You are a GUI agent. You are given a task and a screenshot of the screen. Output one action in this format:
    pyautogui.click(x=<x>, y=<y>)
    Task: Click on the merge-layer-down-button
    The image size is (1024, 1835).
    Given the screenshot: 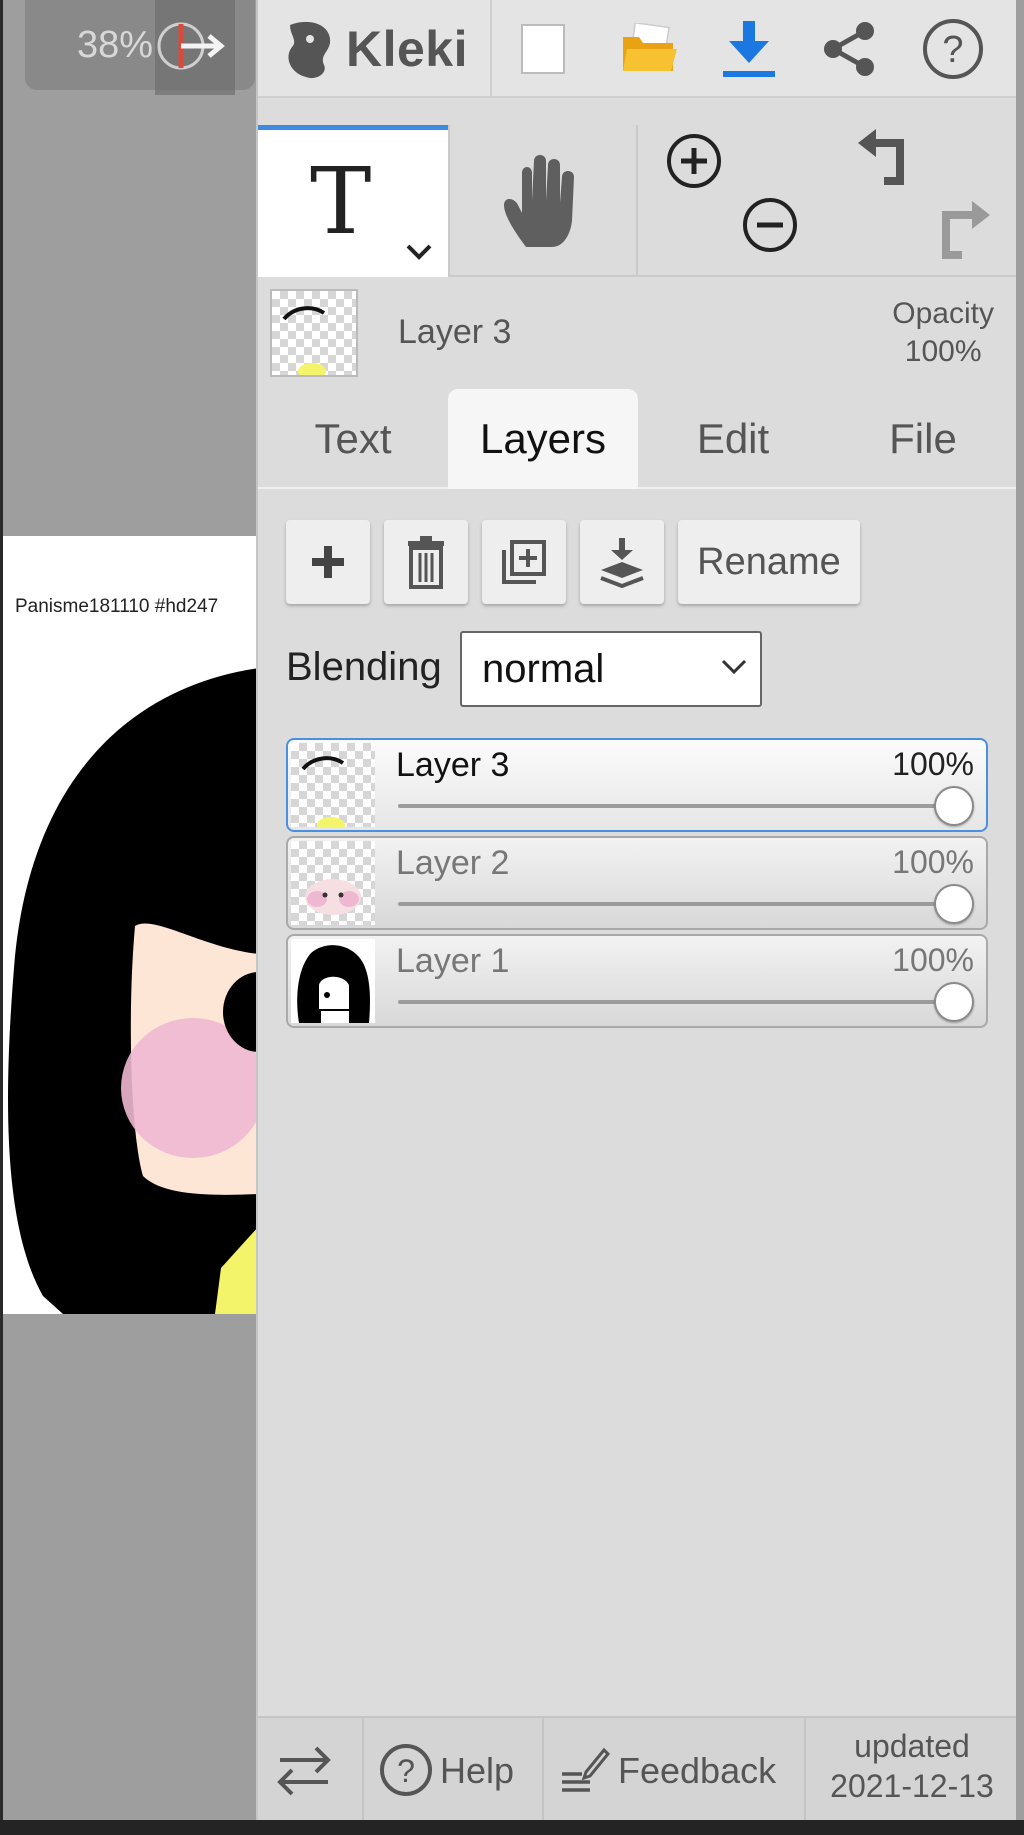 What is the action you would take?
    pyautogui.click(x=622, y=562)
    